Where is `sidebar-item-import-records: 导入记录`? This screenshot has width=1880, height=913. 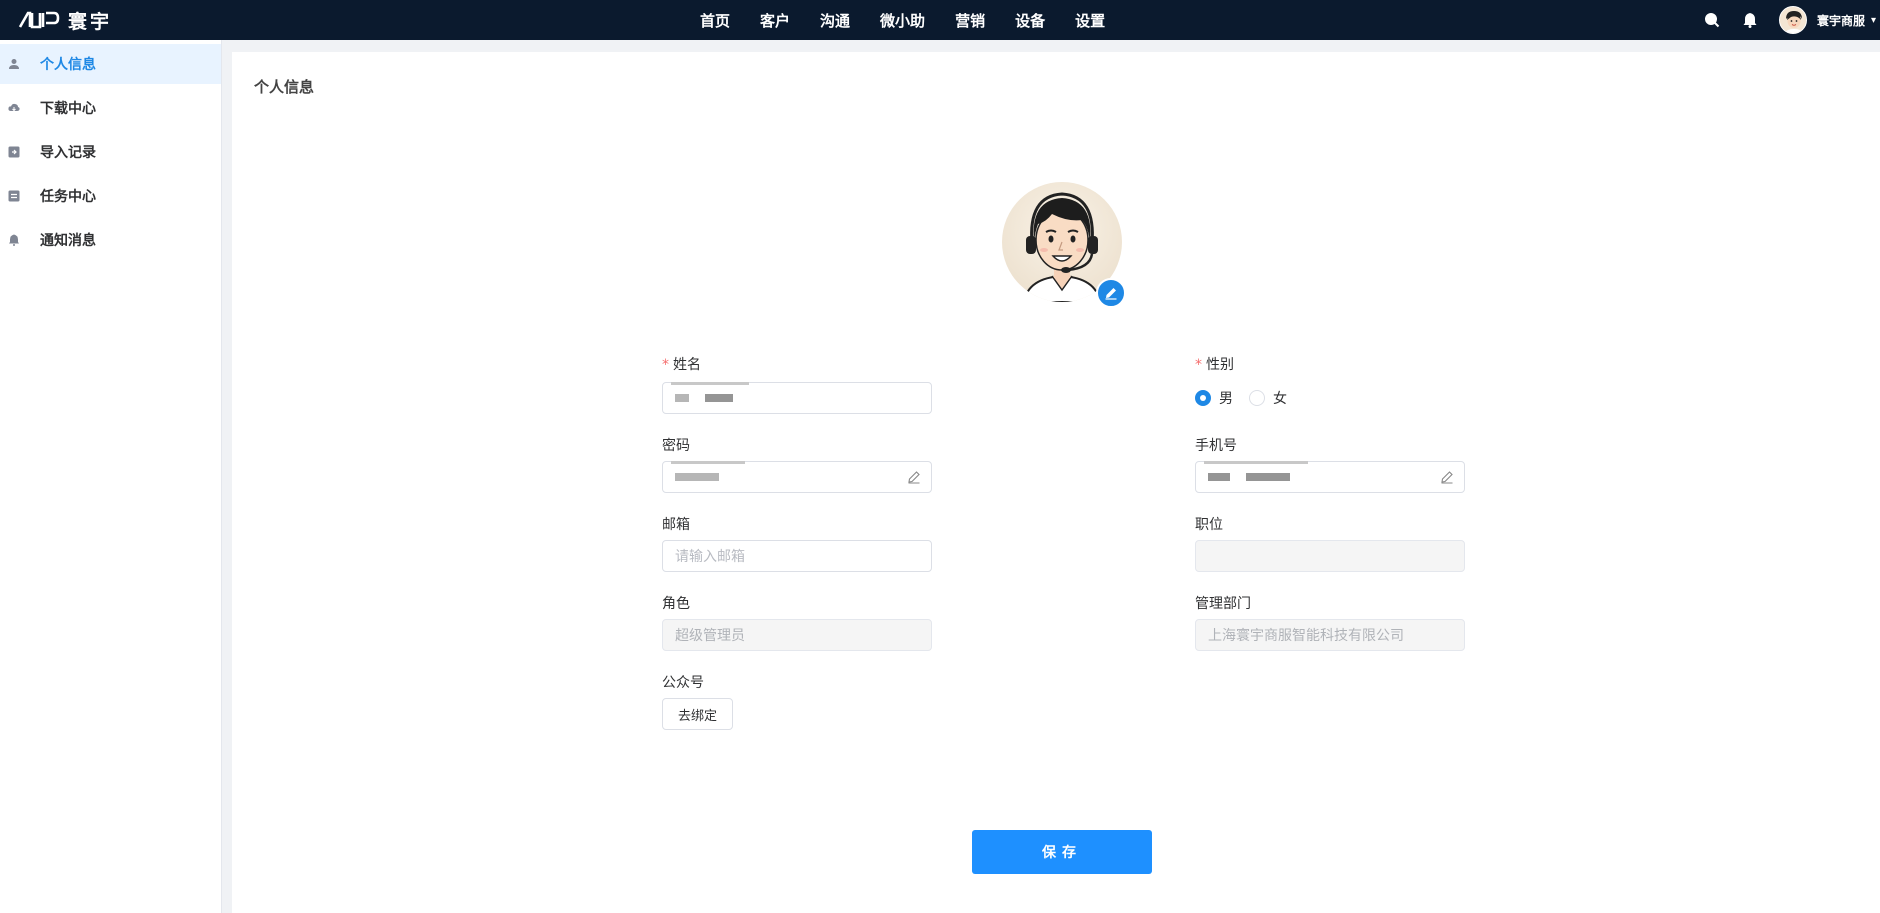 sidebar-item-import-records: 导入记录 is located at coordinates (110, 152).